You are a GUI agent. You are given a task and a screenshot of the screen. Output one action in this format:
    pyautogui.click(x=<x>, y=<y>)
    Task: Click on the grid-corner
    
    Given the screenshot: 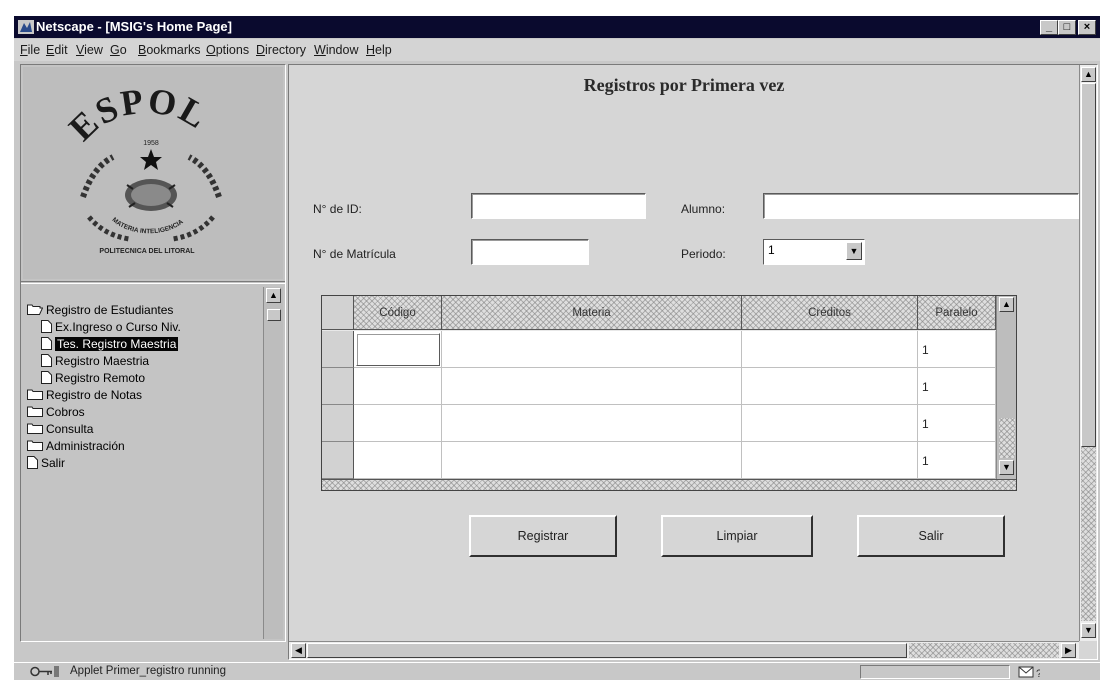 What is the action you would take?
    pyautogui.click(x=338, y=313)
    